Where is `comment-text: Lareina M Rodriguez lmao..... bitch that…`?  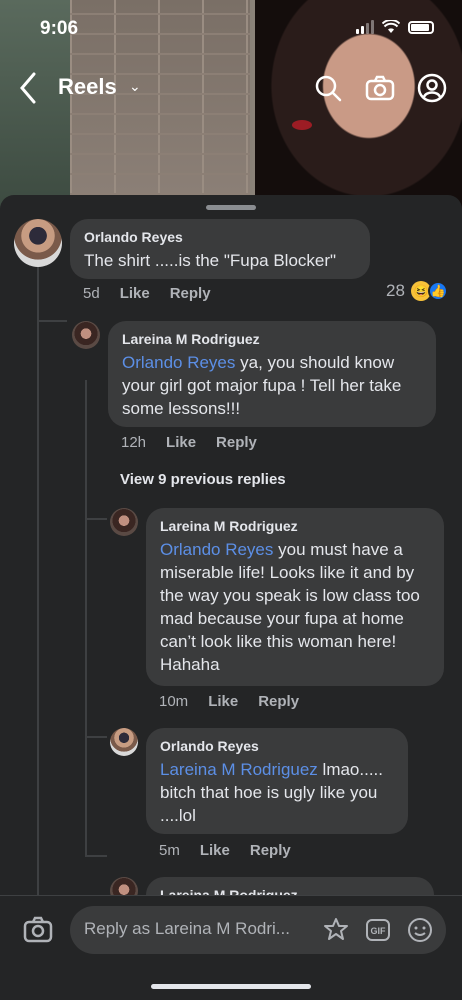 comment-text: Lareina M Rodriguez lmao..... bitch that… is located at coordinates (277, 792).